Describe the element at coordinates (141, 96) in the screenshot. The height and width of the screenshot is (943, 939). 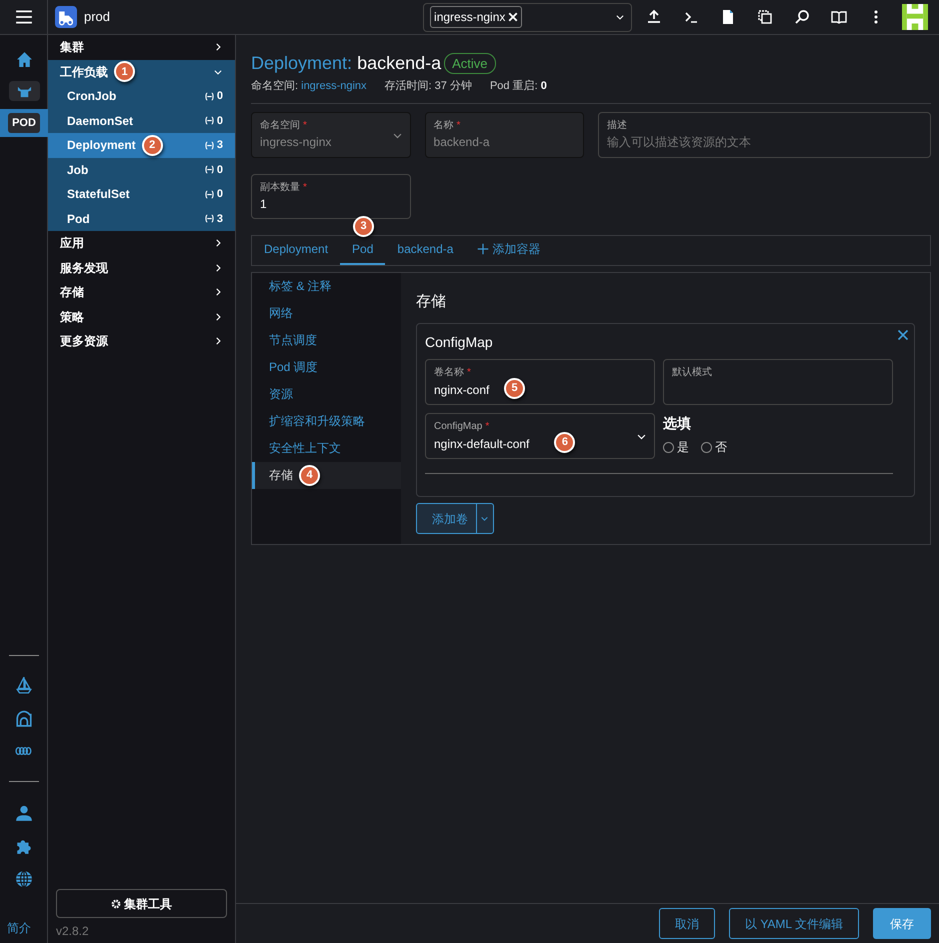
I see `nav-item: CronJob 0` at that location.